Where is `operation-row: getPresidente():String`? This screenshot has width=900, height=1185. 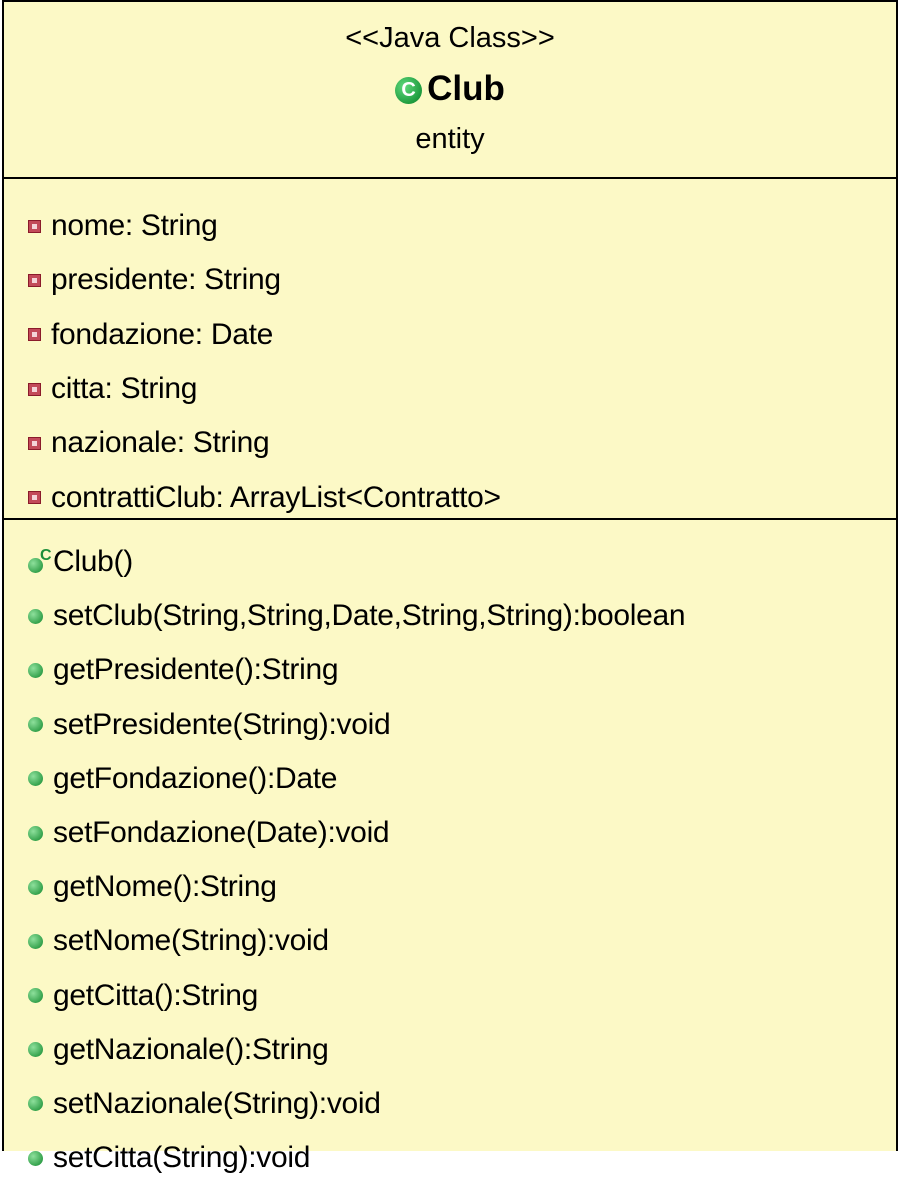
operation-row: getPresidente():String is located at coordinates (450, 670).